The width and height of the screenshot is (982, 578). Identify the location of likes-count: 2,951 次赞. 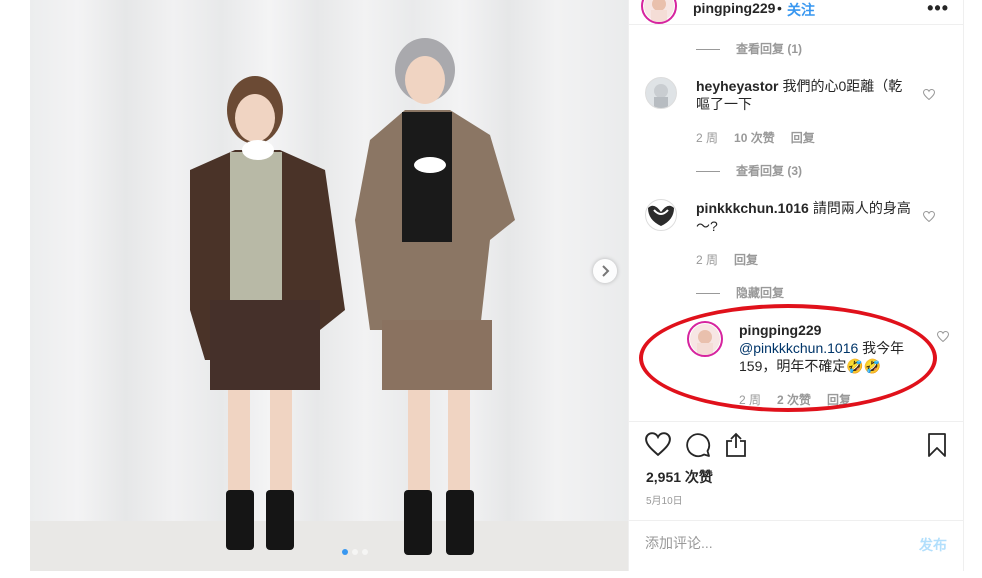
(679, 477).